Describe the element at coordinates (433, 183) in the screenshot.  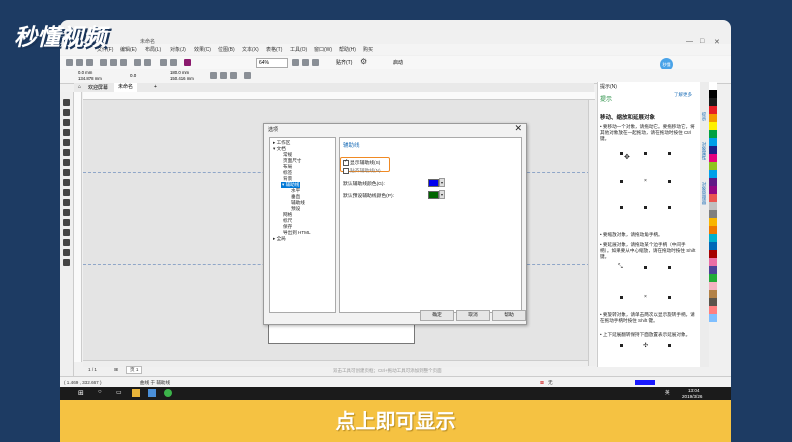
I see `guide-color-swatch` at that location.